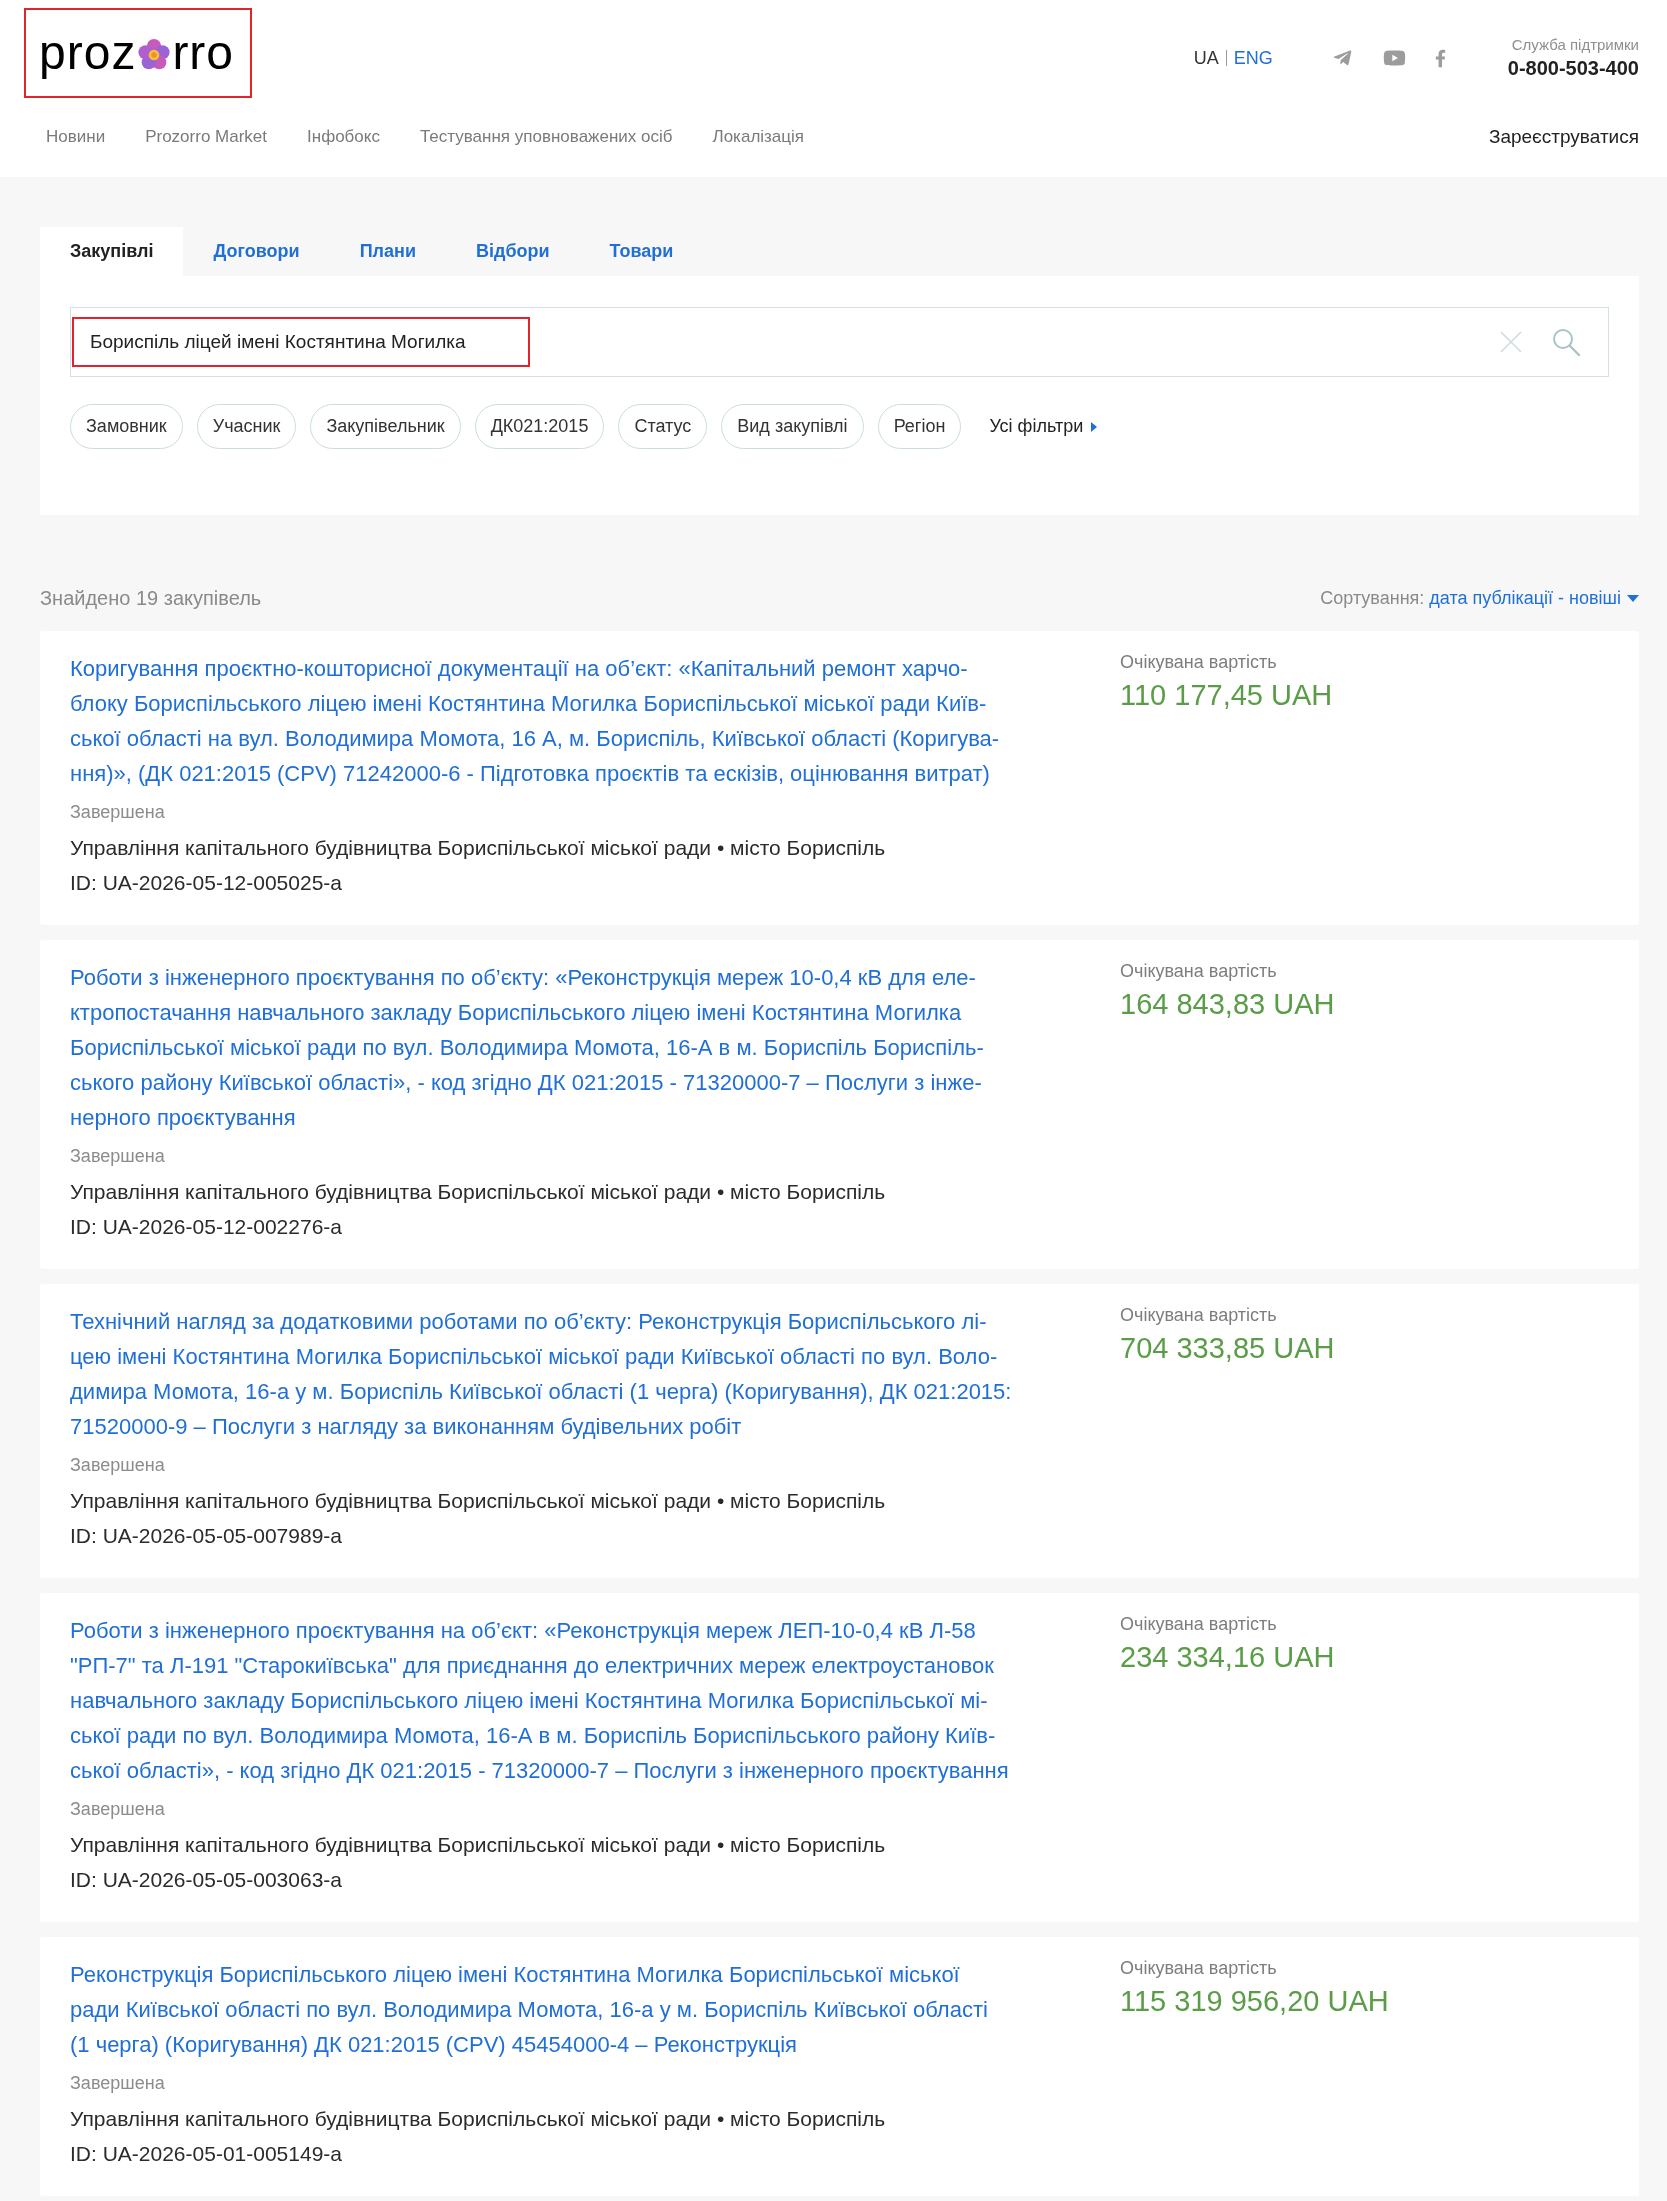 This screenshot has height=2201, width=1667. What do you see at coordinates (1206, 58) in the screenshot?
I see `language-option: UA` at bounding box center [1206, 58].